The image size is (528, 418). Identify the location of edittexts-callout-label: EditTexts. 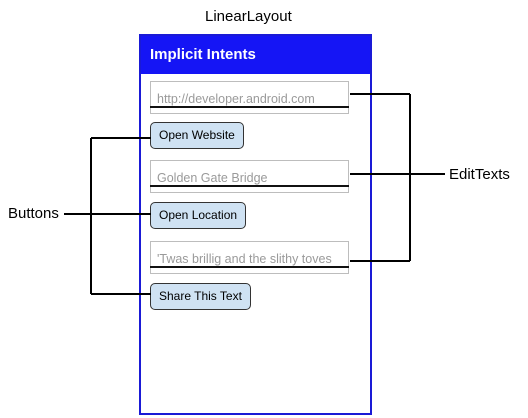
(479, 174).